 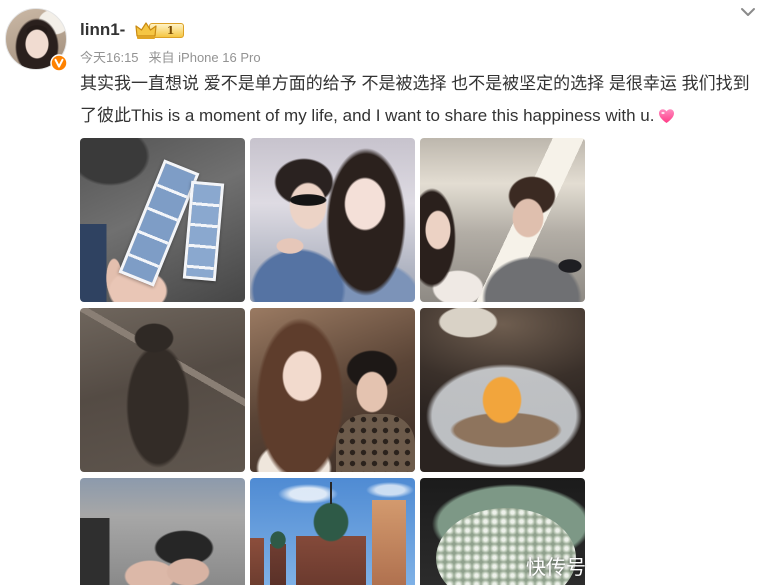 What do you see at coordinates (132, 30) in the screenshot?
I see `author-row: linn1- 1` at bounding box center [132, 30].